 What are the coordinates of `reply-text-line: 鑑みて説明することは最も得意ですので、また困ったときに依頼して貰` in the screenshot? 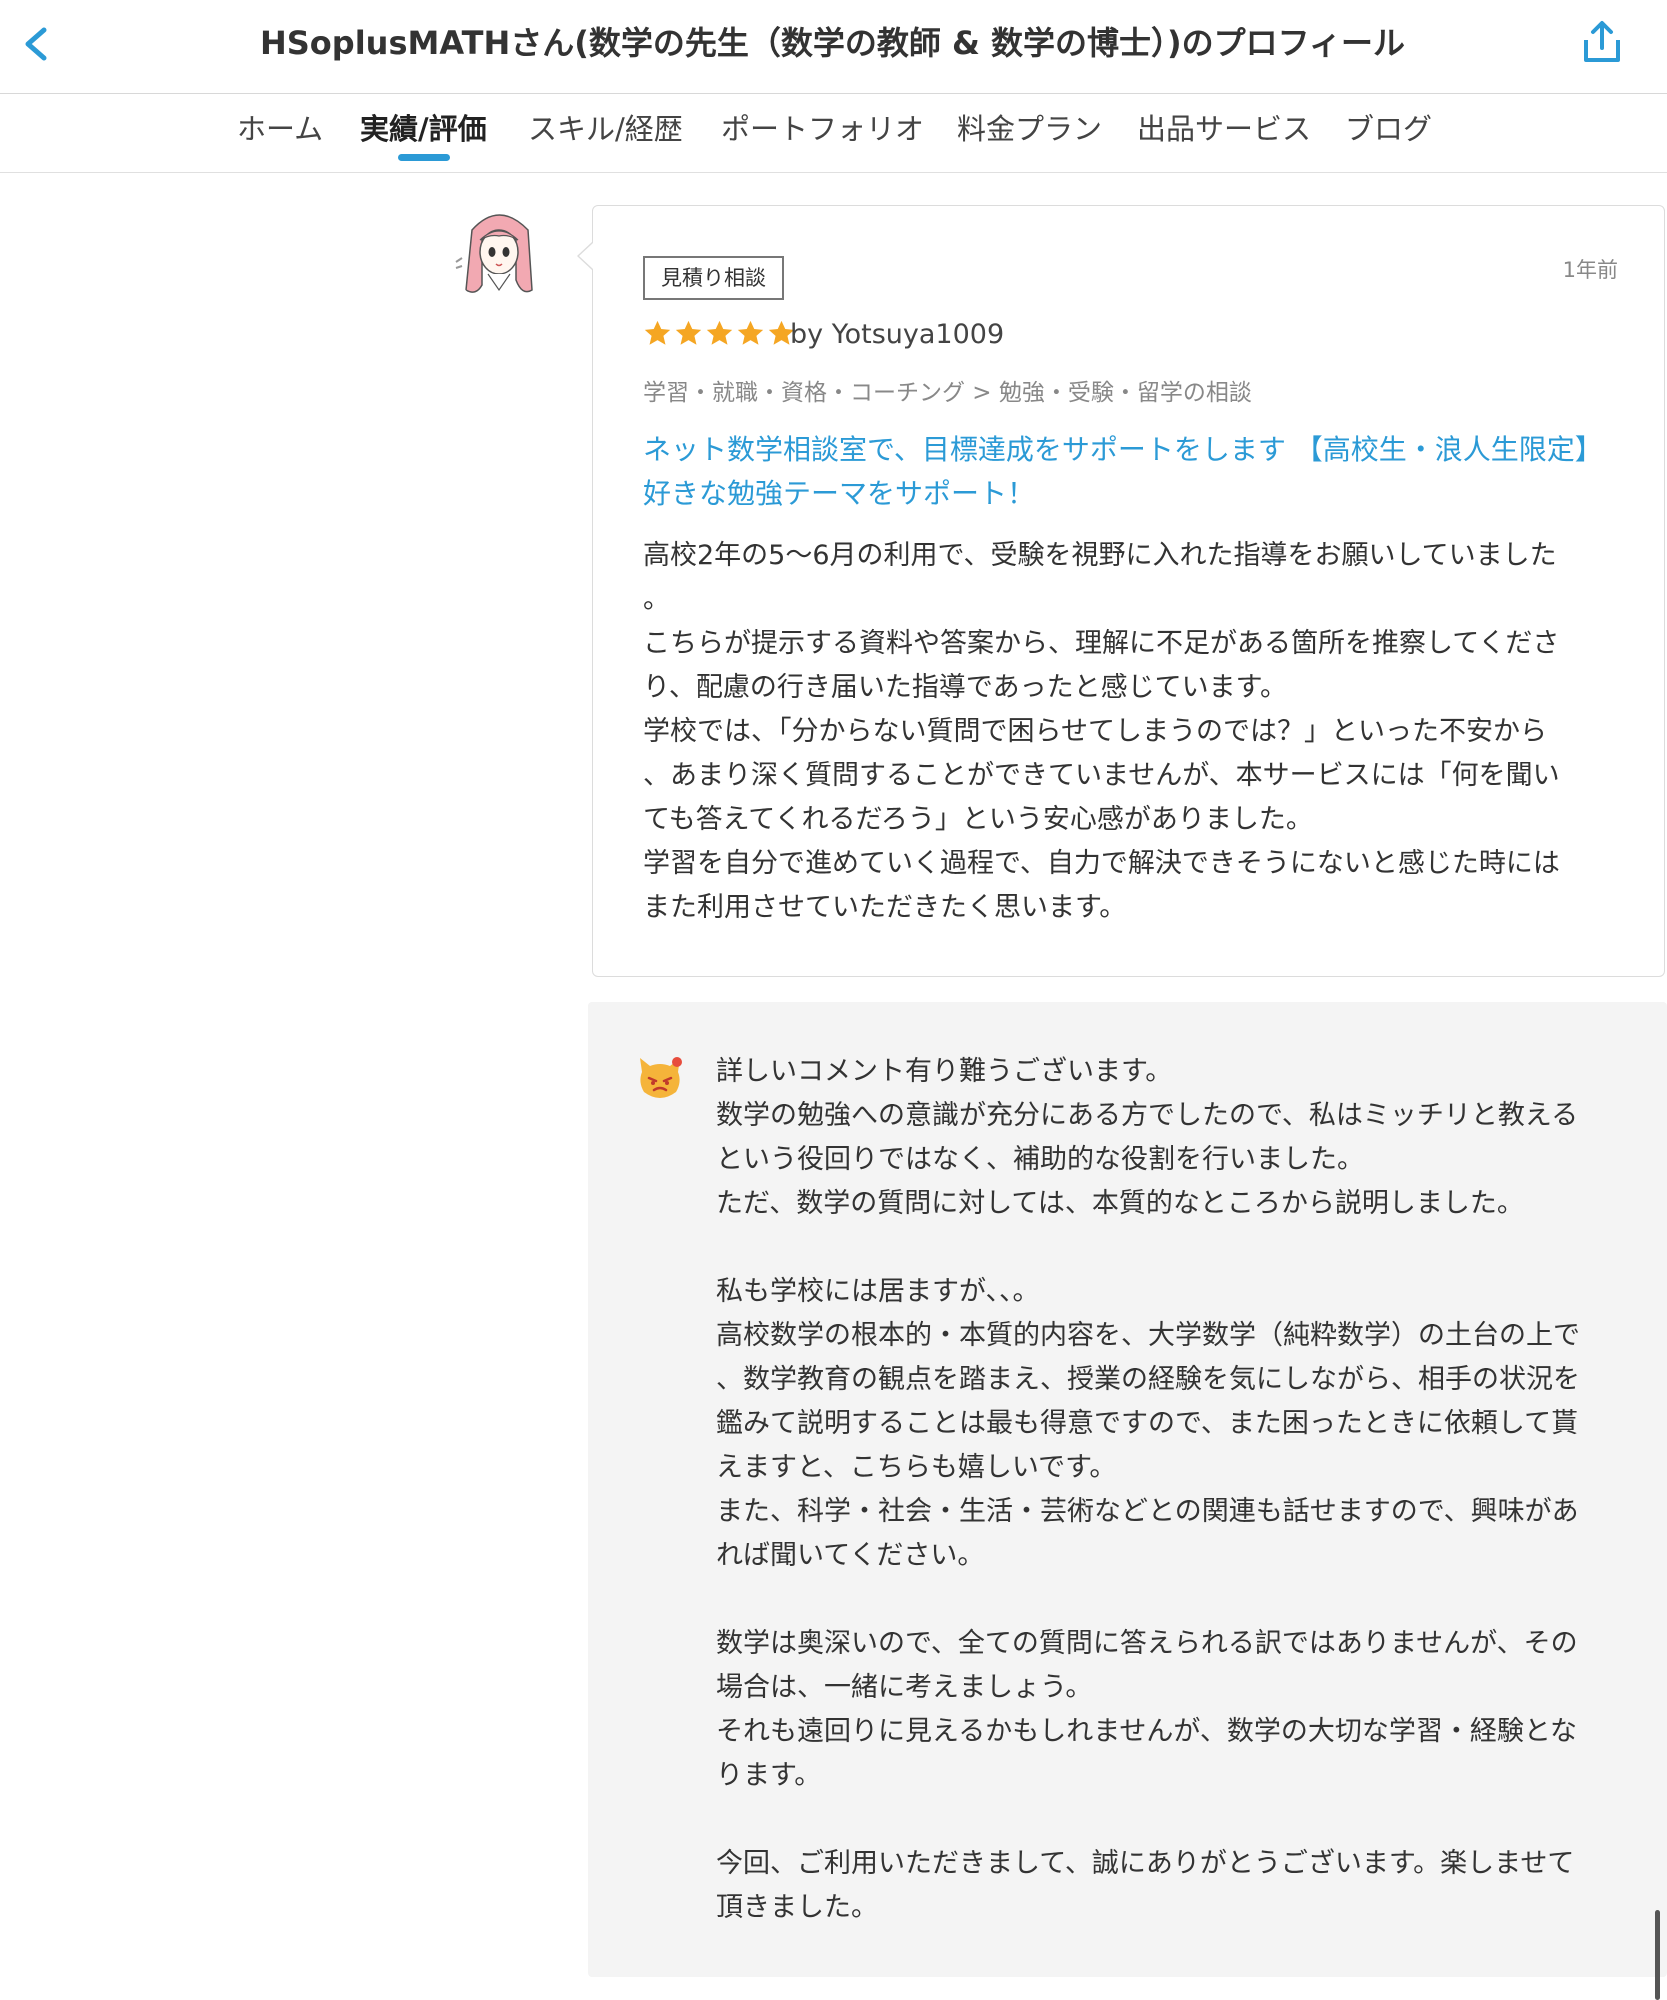 It's located at (1147, 1423).